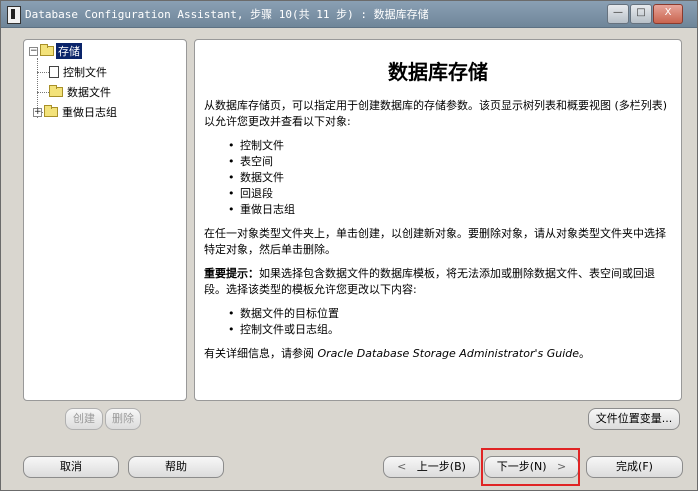  I want to click on content-title: 数据库存储, so click(438, 72).